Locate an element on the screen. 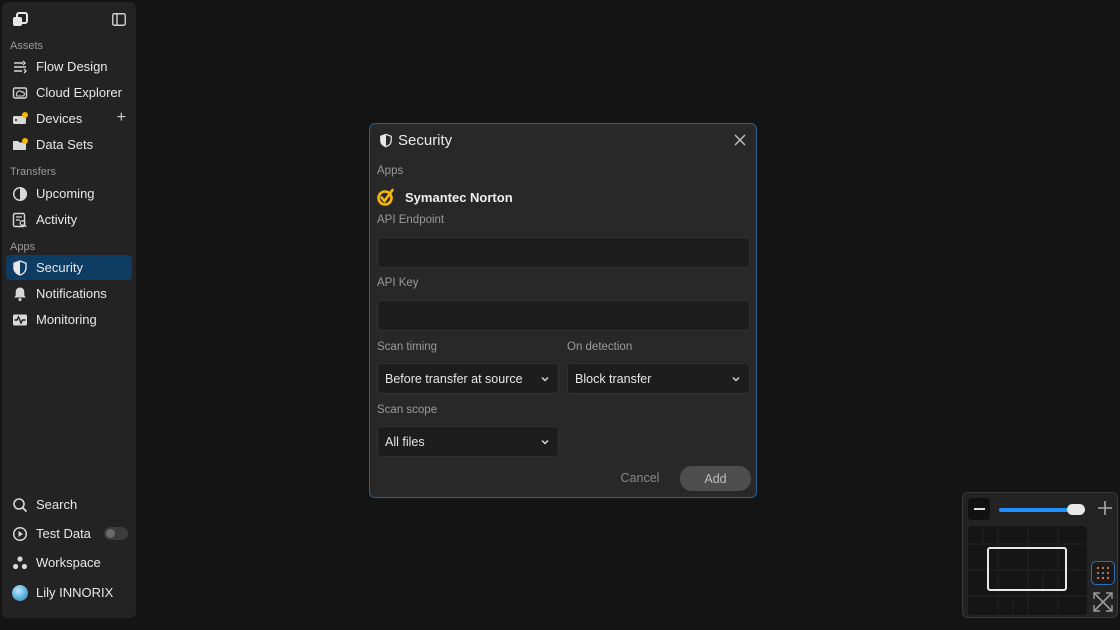 The image size is (1120, 630). scan-timing-value: Before transfer at source is located at coordinates (454, 378).